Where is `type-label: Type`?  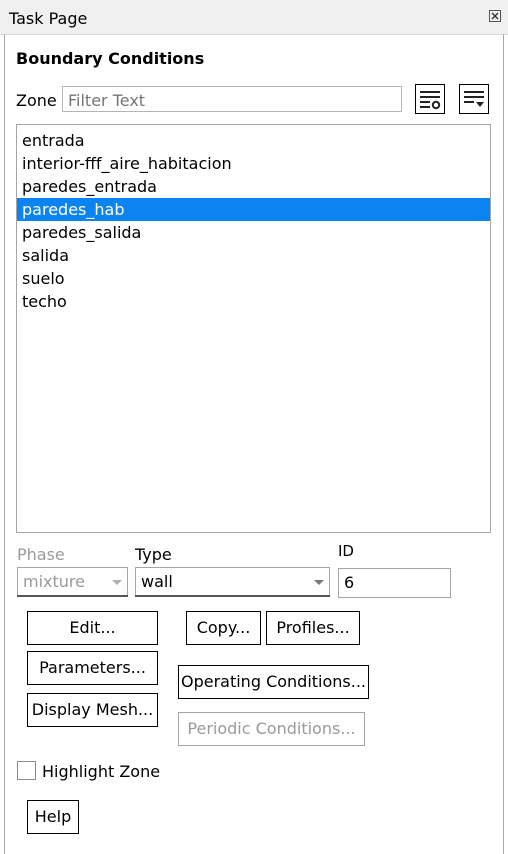
type-label: Type is located at coordinates (153, 554).